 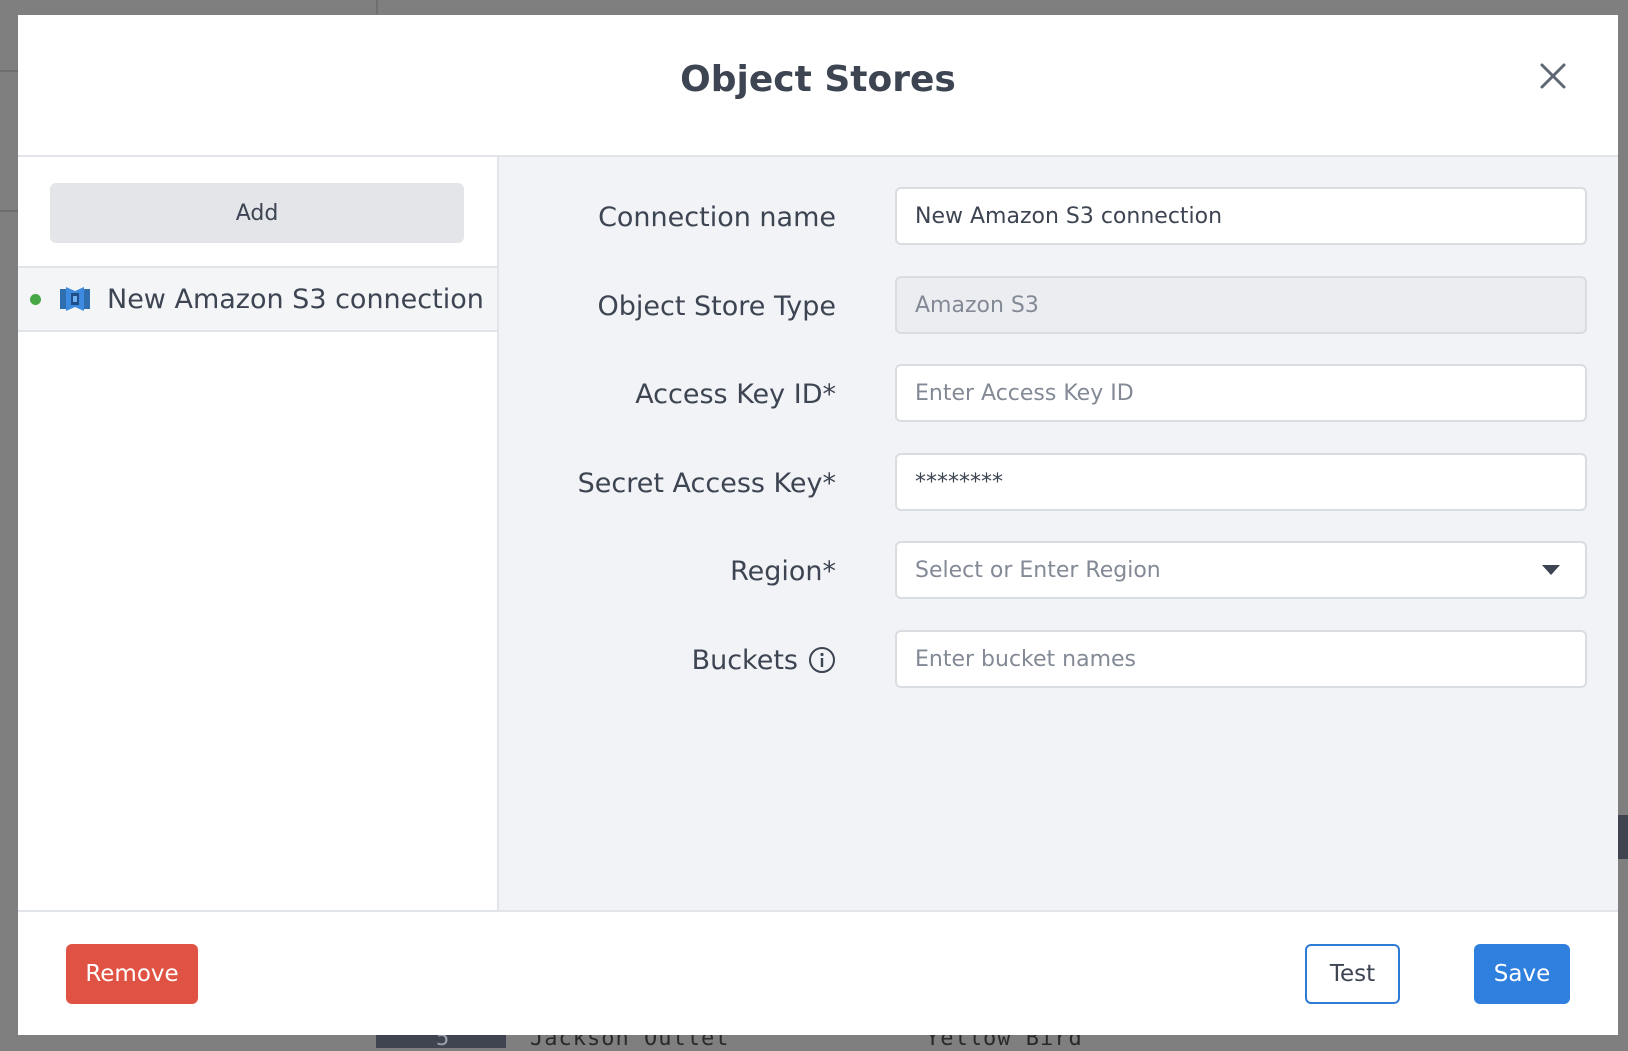 I want to click on buckets-row: Buckets, so click(x=1058, y=660).